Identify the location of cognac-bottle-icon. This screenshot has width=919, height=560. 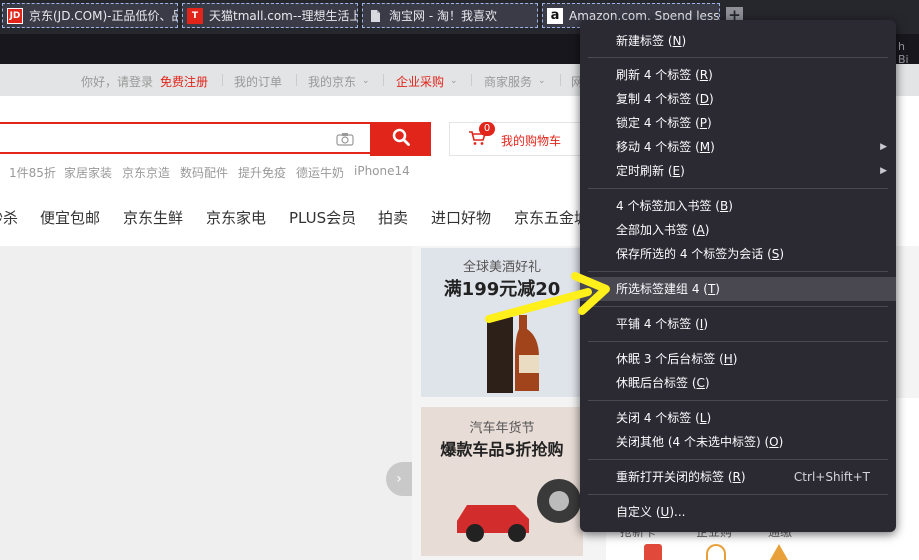
(513, 354).